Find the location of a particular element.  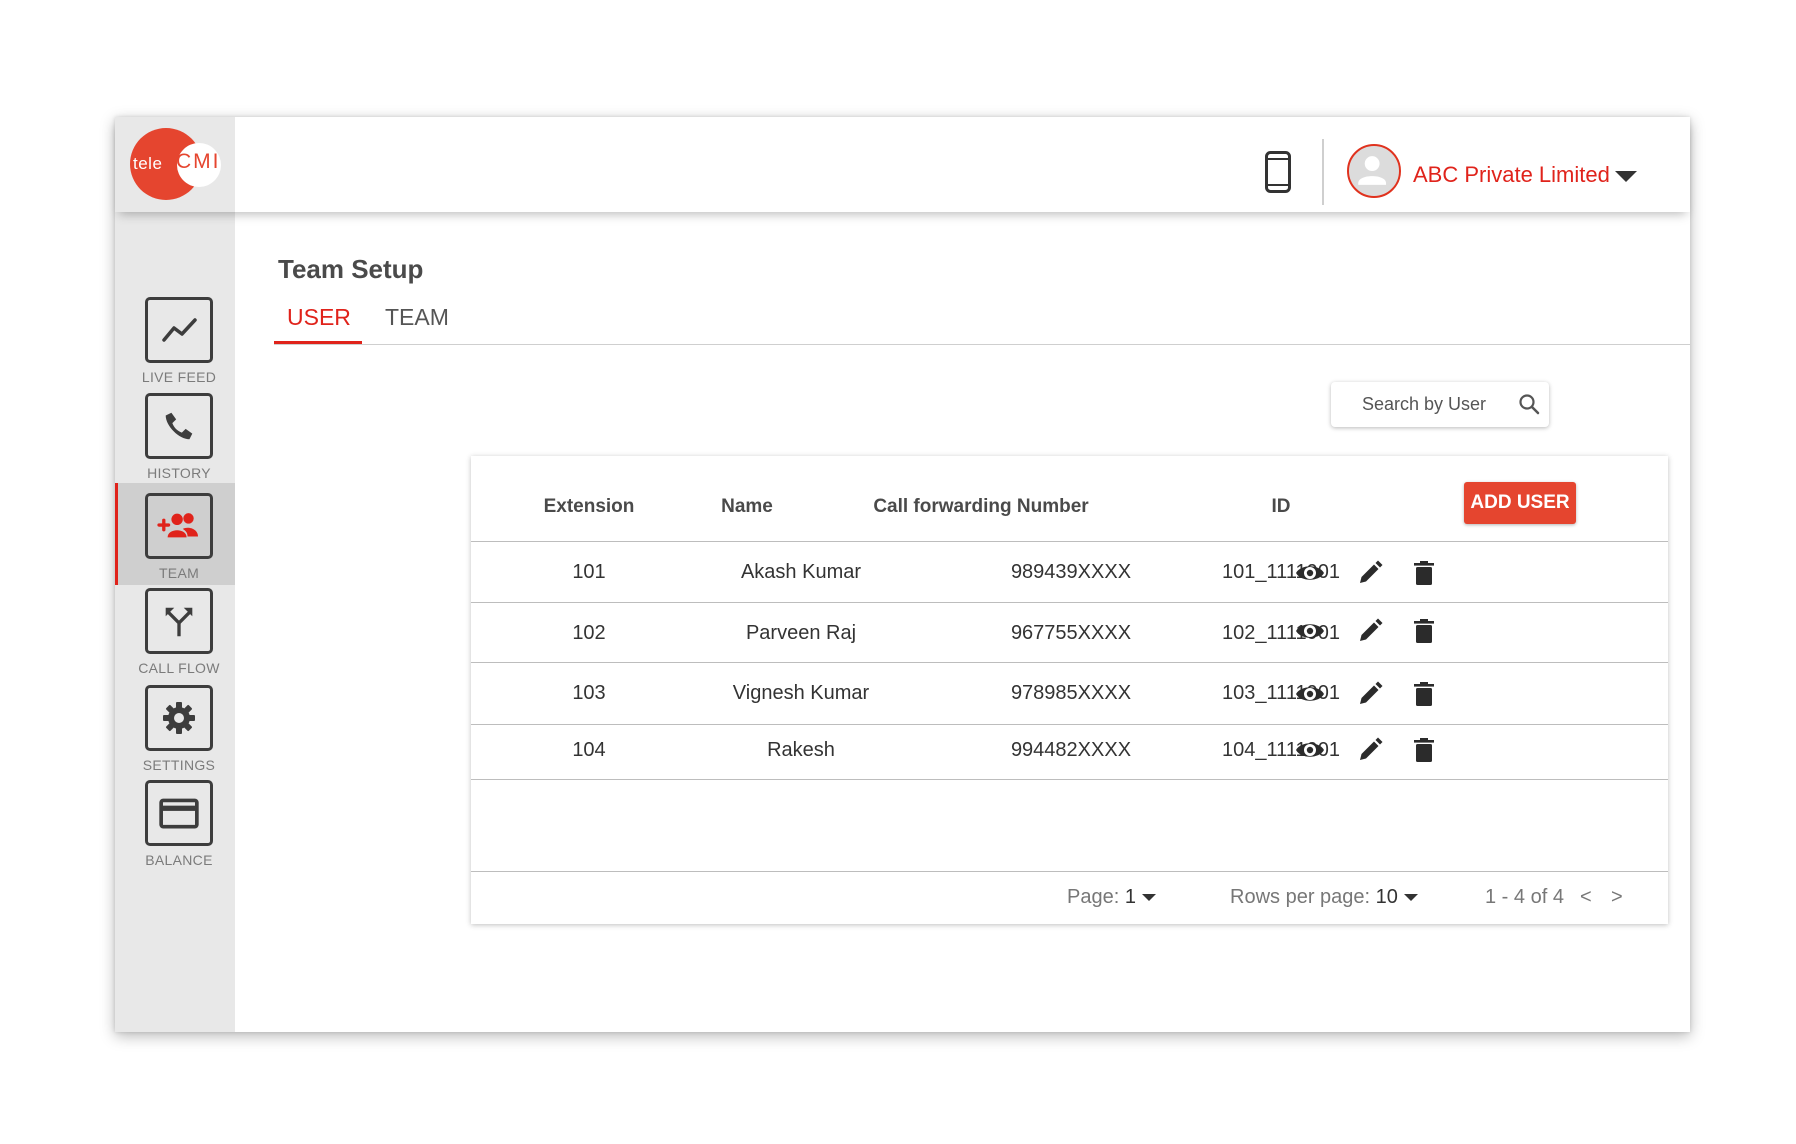

search-icon is located at coordinates (1529, 404).